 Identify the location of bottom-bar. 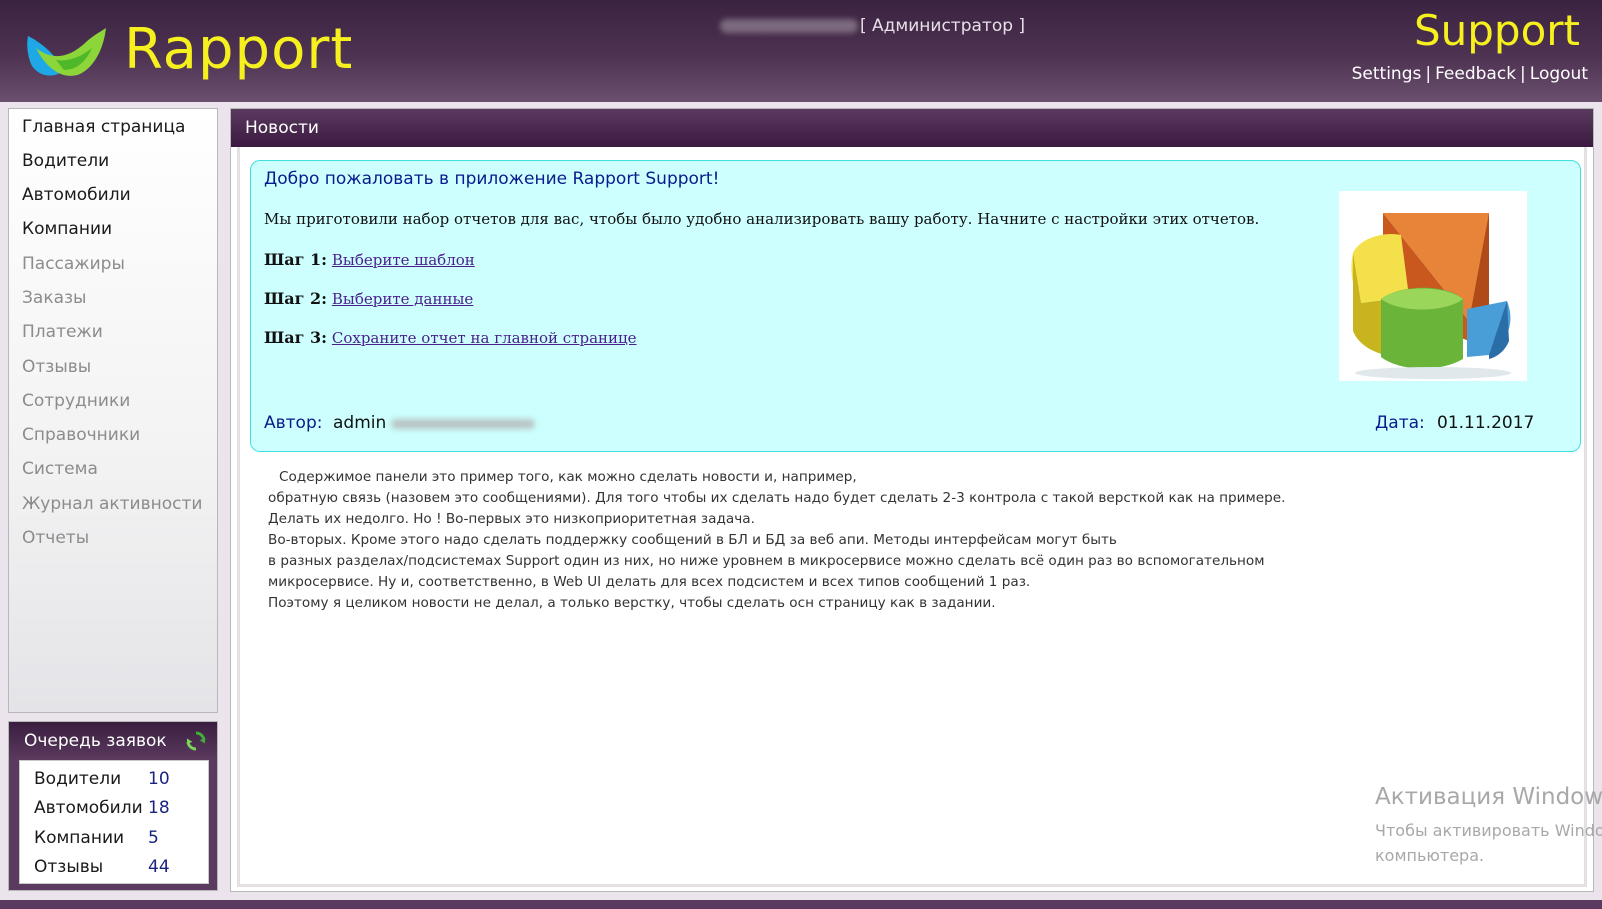
(801, 904).